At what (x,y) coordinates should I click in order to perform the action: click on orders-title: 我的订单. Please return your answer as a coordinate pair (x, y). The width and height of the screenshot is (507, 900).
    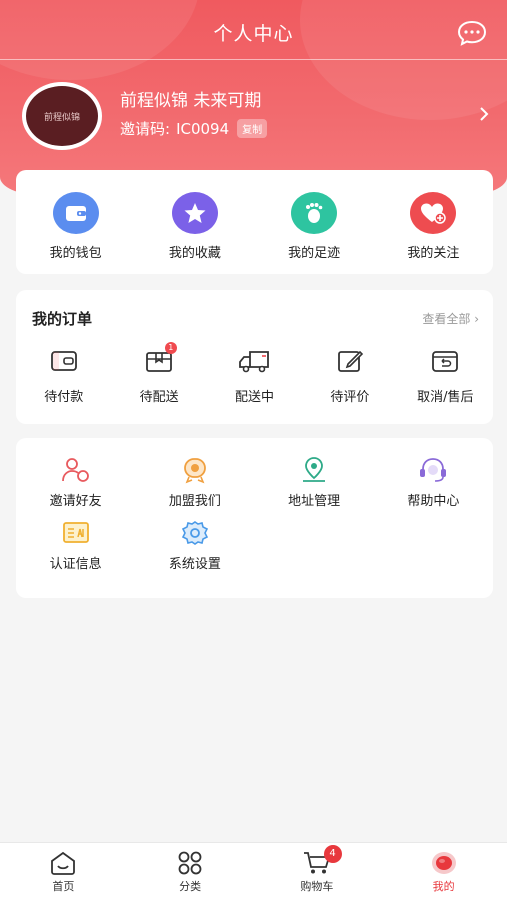
    Looking at the image, I should click on (62, 319).